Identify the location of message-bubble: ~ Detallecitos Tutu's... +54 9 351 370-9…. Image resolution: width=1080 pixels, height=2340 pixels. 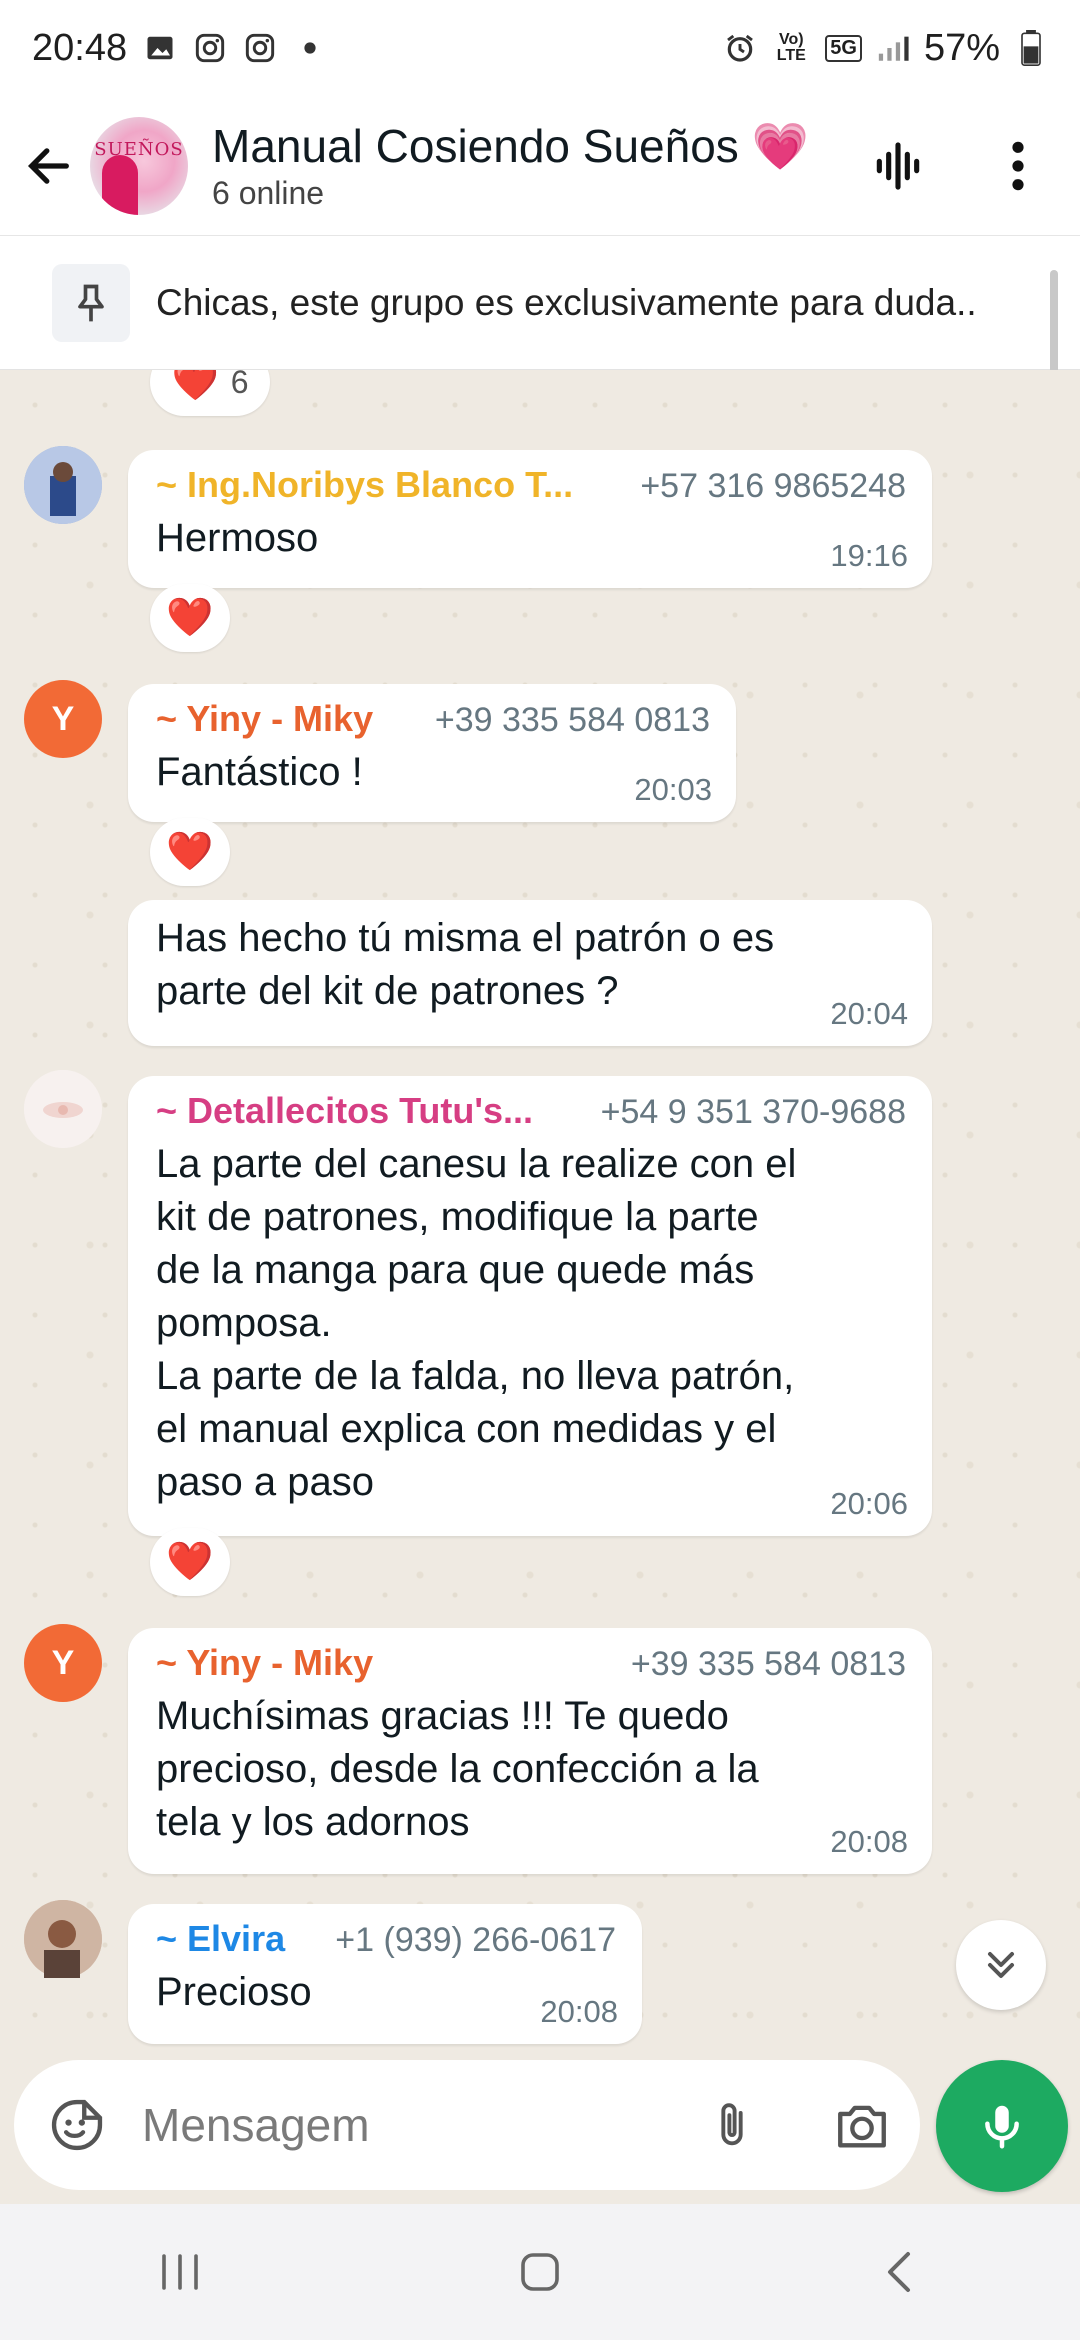
(530, 1306).